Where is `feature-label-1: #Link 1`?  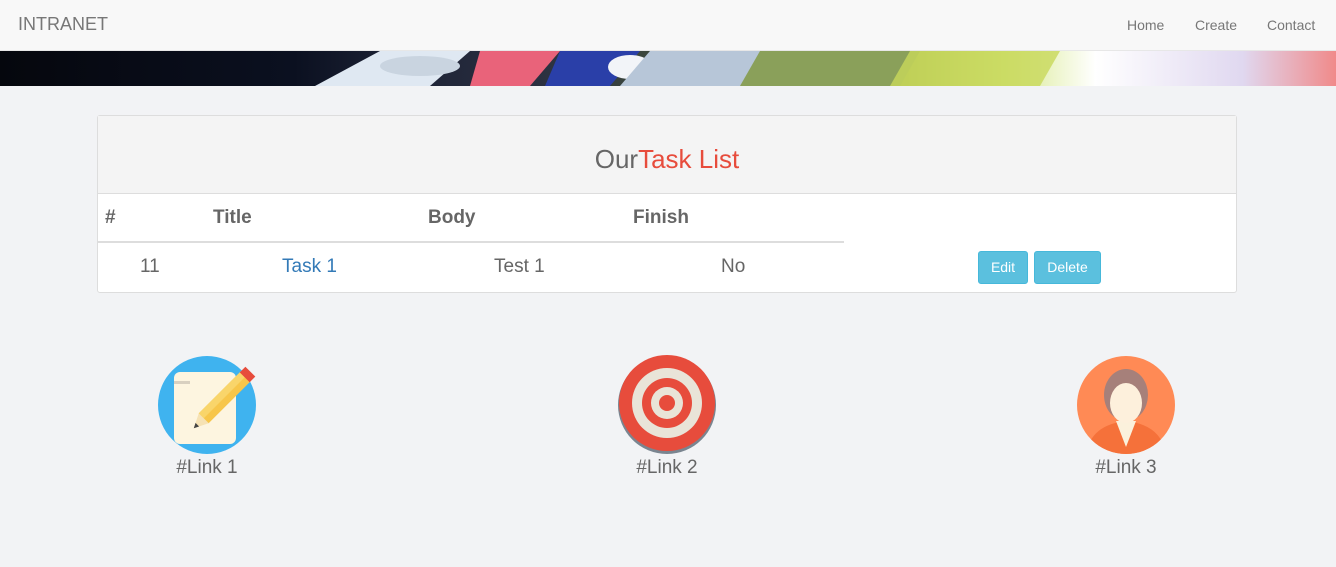
feature-label-1: #Link 1 is located at coordinates (207, 468).